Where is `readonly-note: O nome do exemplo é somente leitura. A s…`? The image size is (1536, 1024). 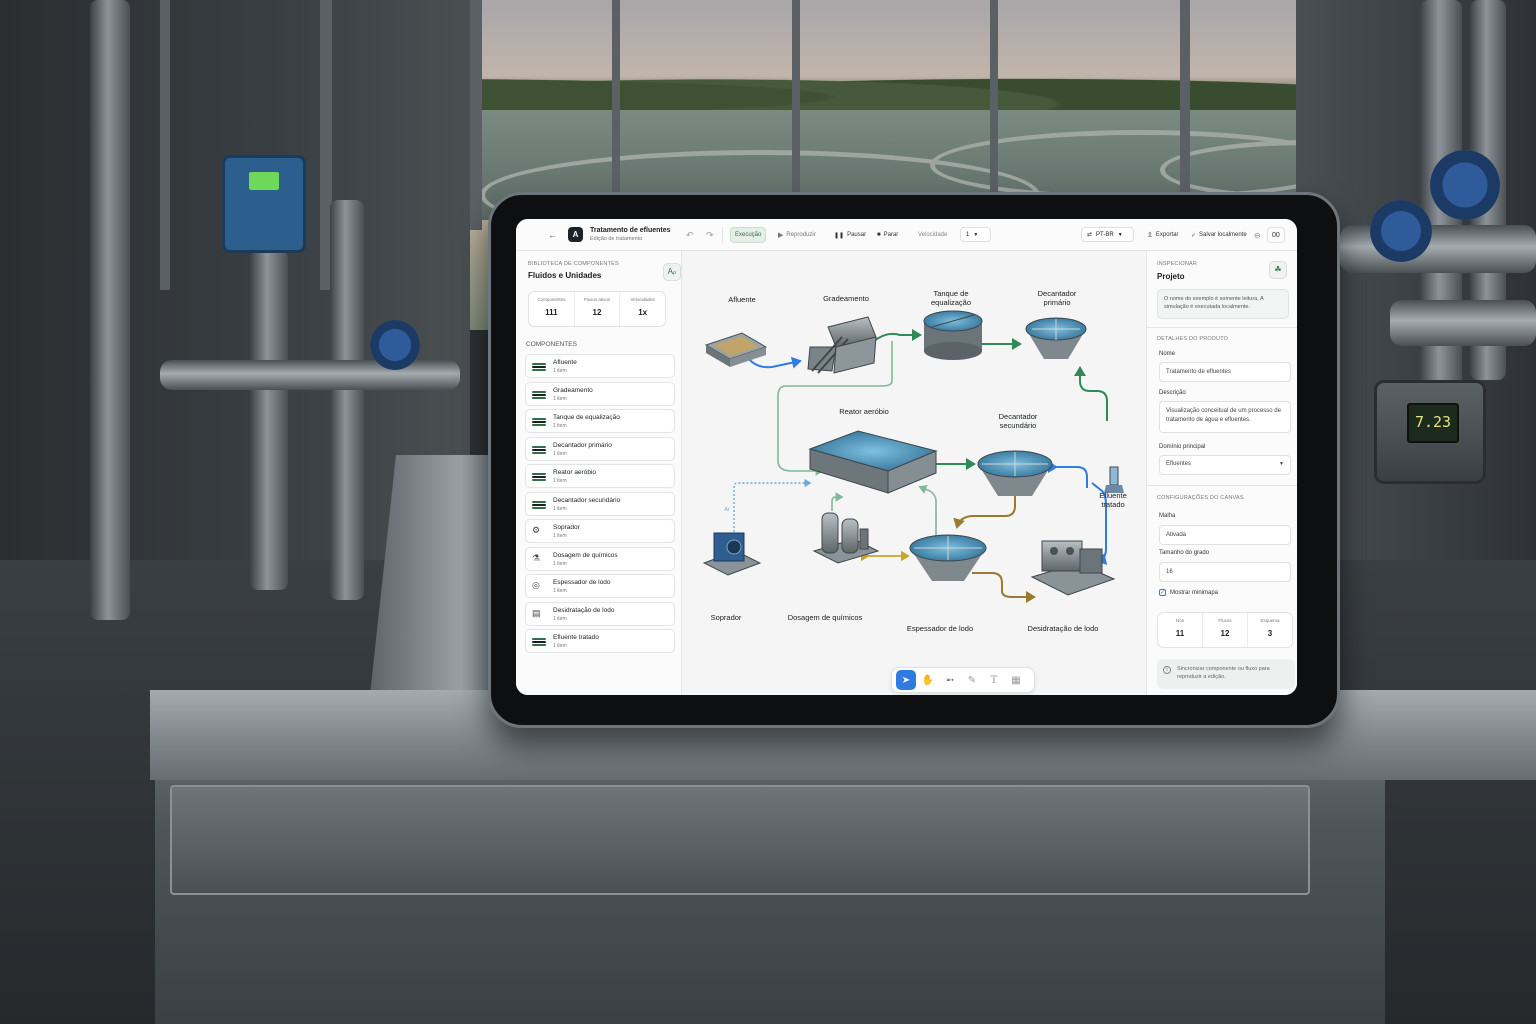
readonly-note: O nome do exemplo é somente leitura. A s… is located at coordinates (1223, 304).